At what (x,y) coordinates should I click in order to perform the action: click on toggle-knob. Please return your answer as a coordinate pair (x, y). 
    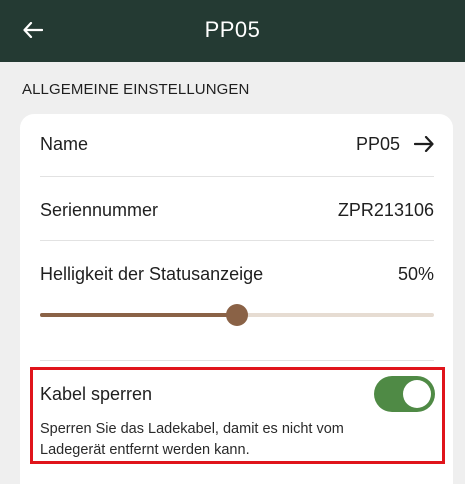
    Looking at the image, I should click on (417, 394).